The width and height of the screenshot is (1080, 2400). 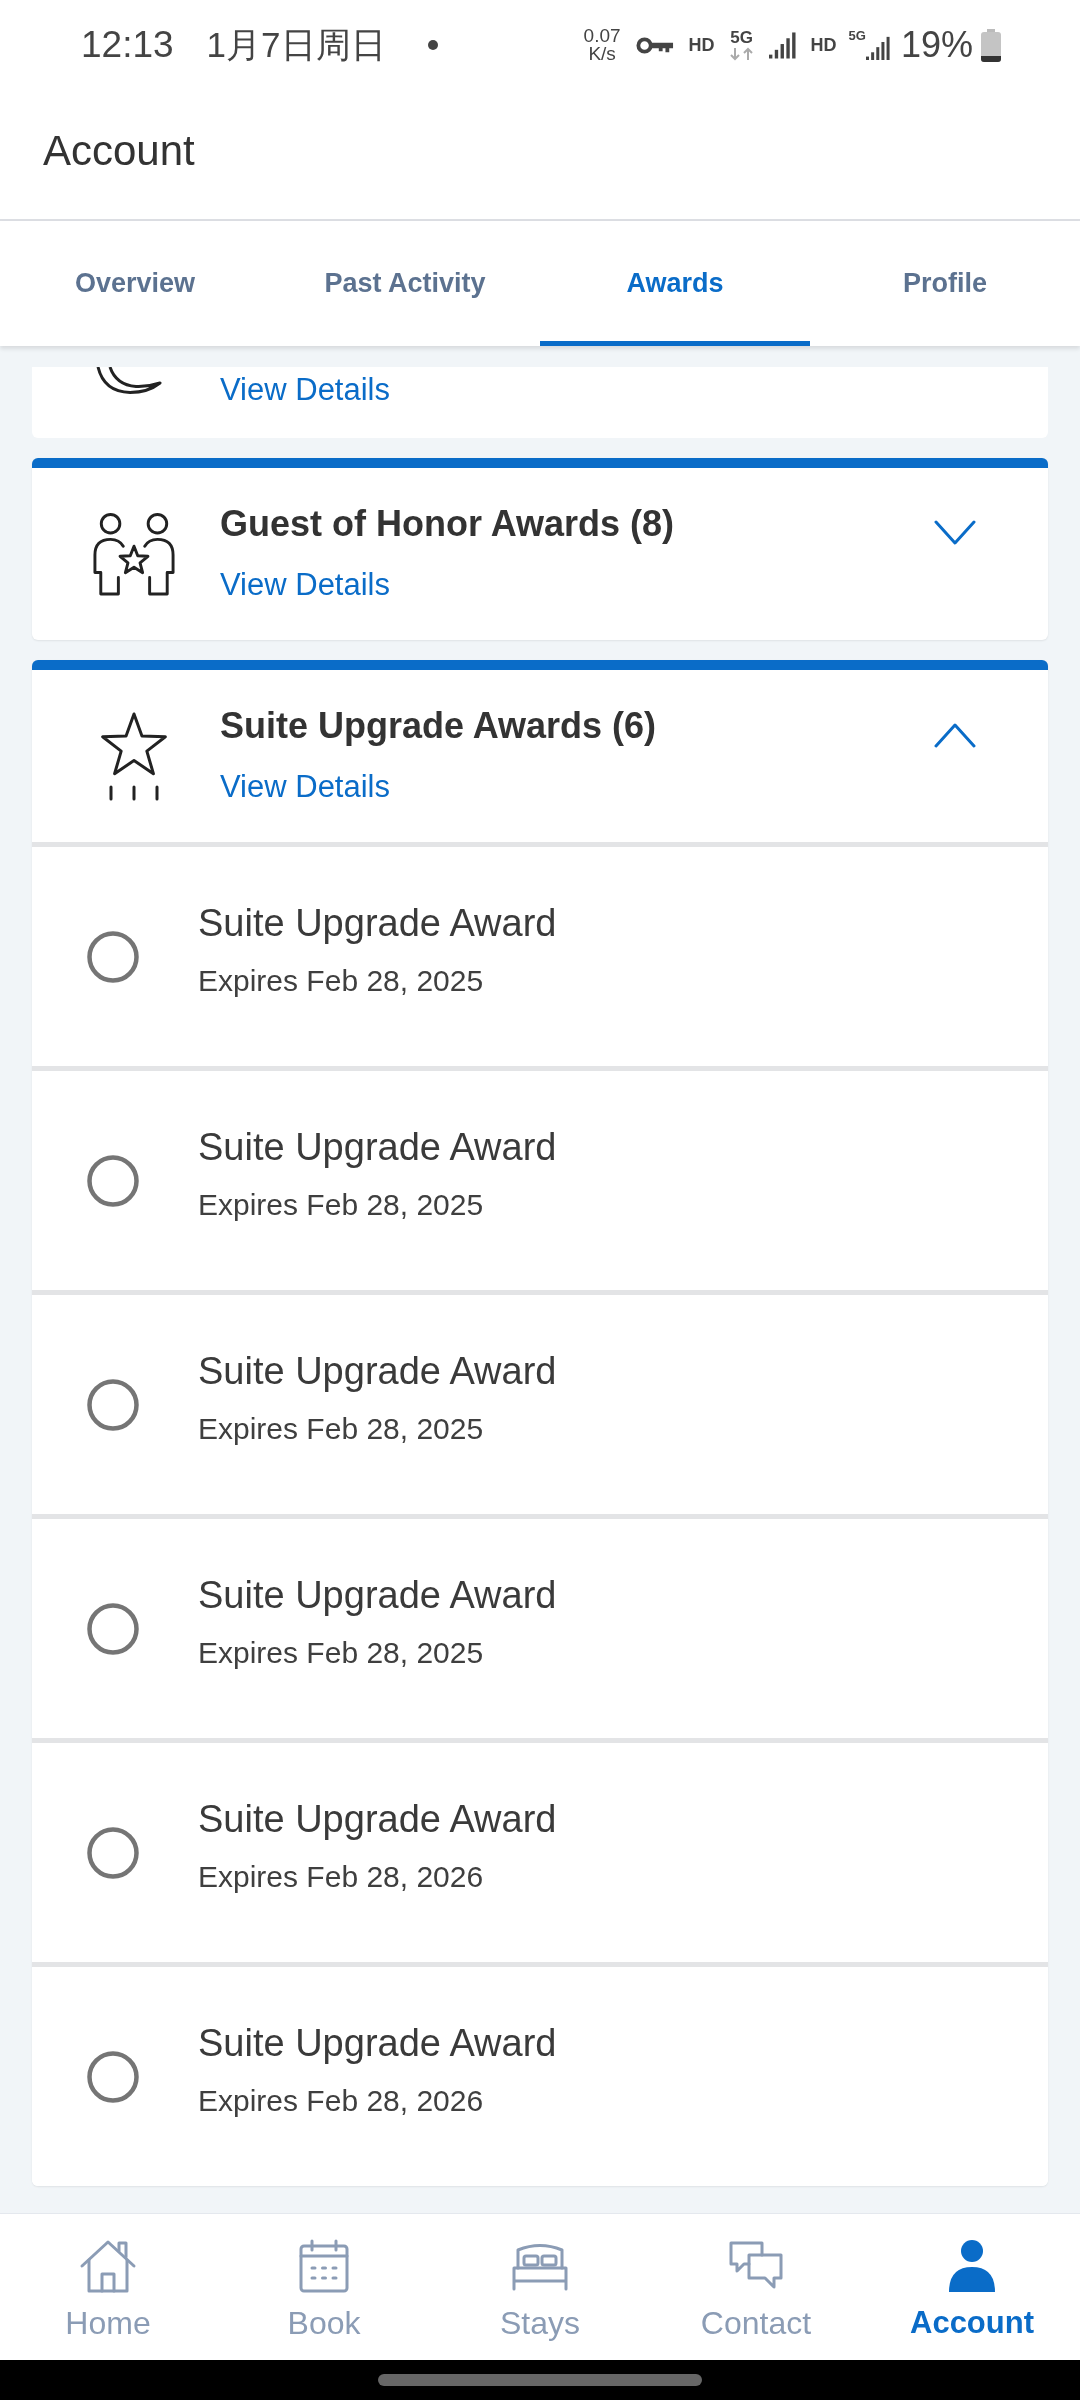 I want to click on nav-item: Stays, so click(x=540, y=2287).